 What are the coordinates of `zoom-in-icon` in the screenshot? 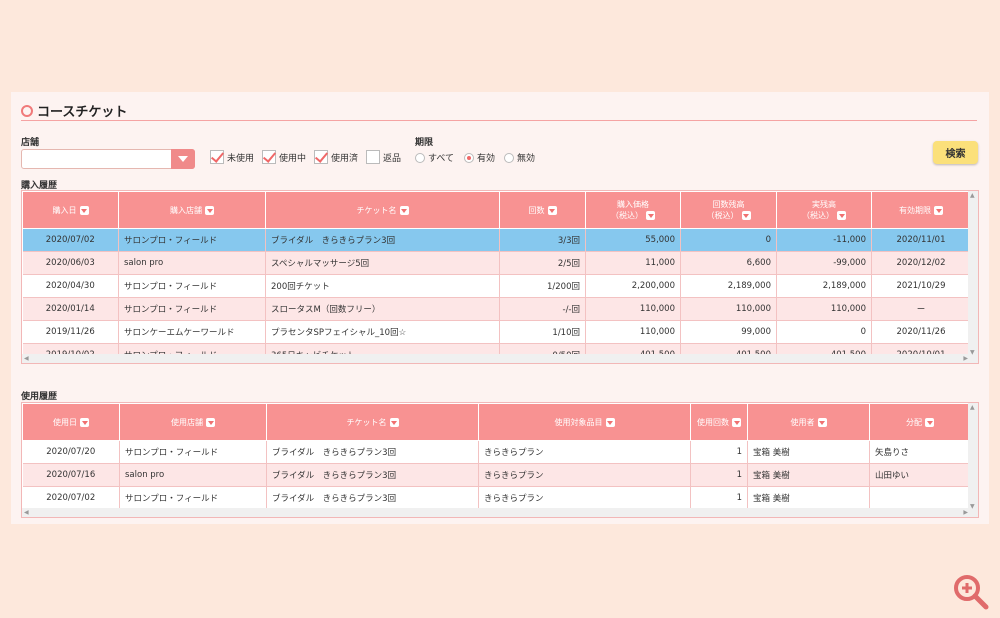 It's located at (970, 591).